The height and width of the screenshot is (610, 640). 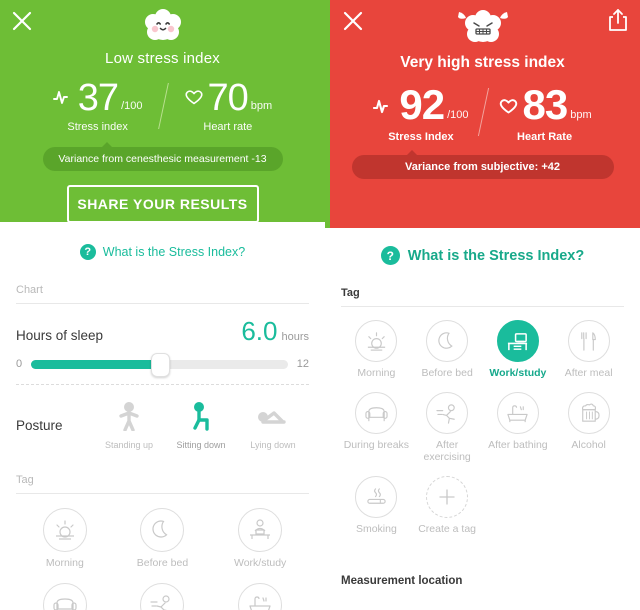 What do you see at coordinates (302, 364) in the screenshot?
I see `slider-max-label: 12` at bounding box center [302, 364].